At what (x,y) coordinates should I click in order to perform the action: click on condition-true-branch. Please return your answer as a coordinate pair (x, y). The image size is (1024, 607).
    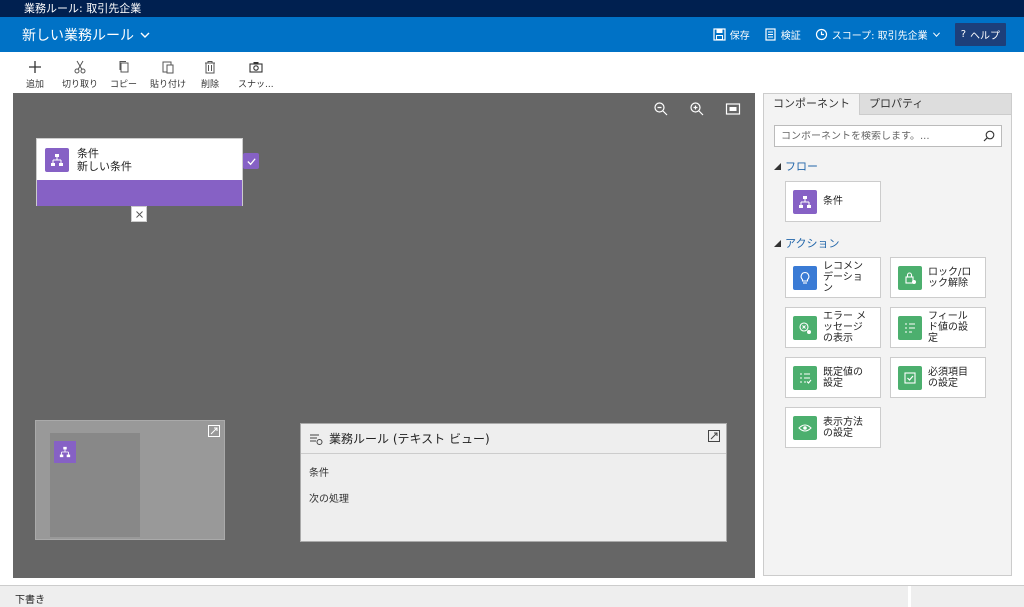
    Looking at the image, I should click on (251, 161).